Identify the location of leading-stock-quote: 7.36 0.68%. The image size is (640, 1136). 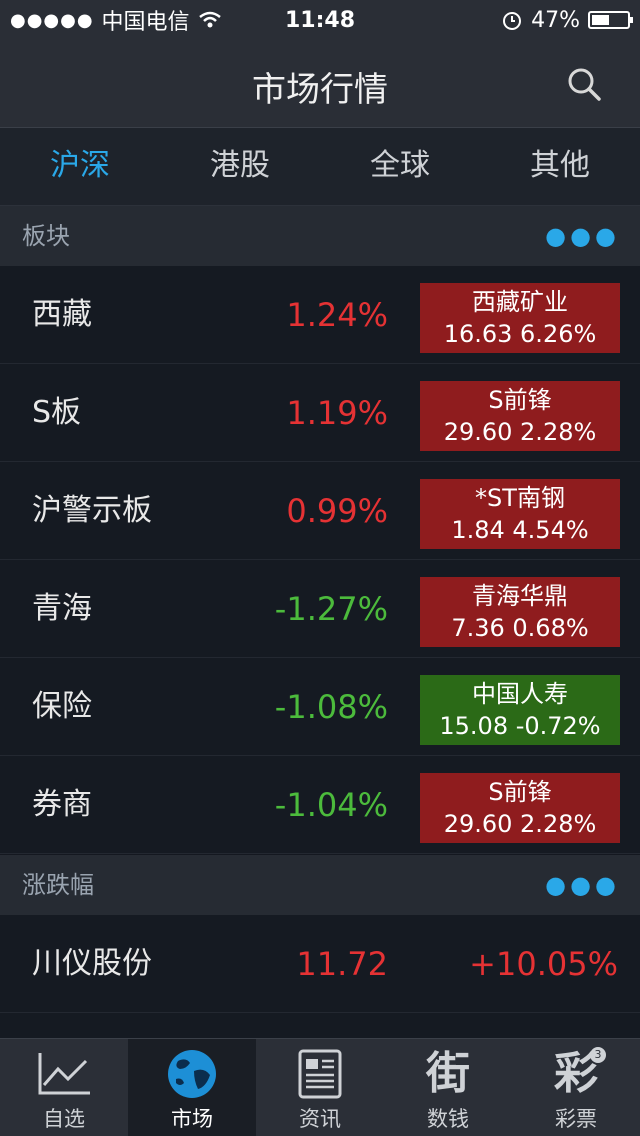
(520, 628).